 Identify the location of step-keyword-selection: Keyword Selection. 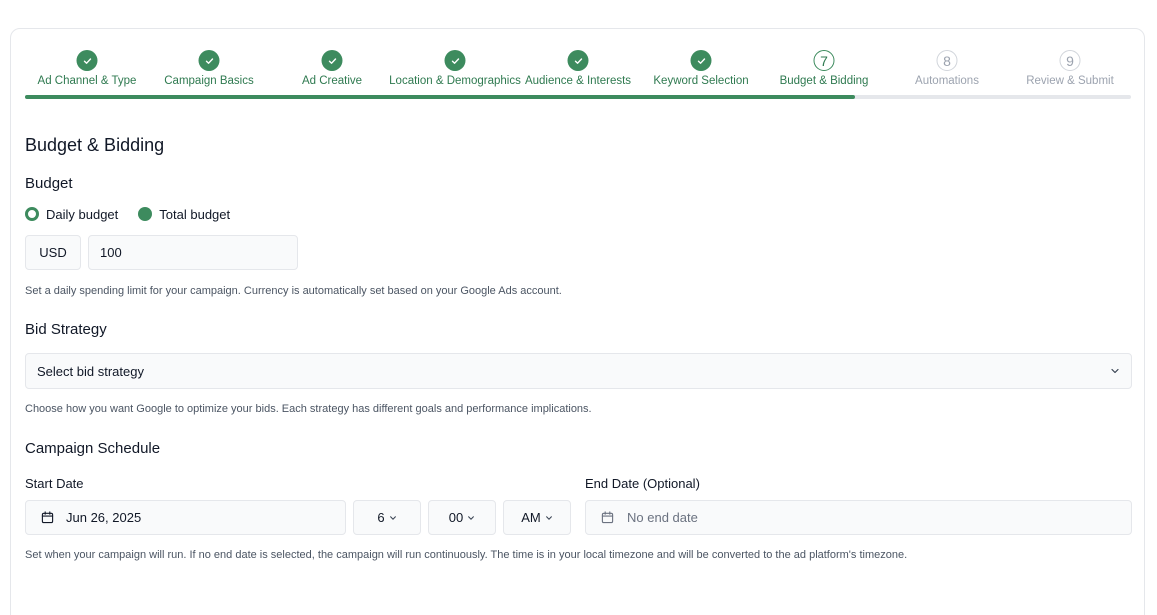
(701, 71).